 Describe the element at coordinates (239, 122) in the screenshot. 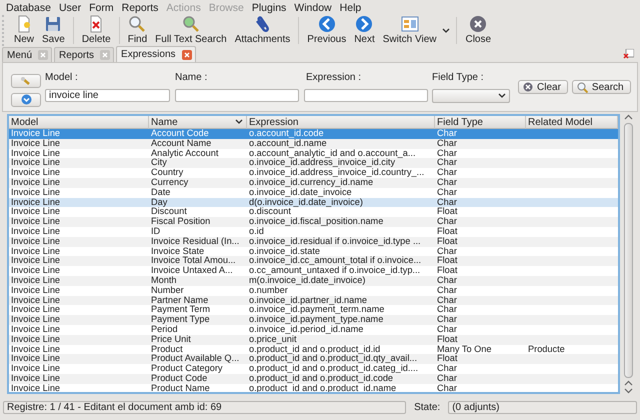

I see `sort-icon` at that location.